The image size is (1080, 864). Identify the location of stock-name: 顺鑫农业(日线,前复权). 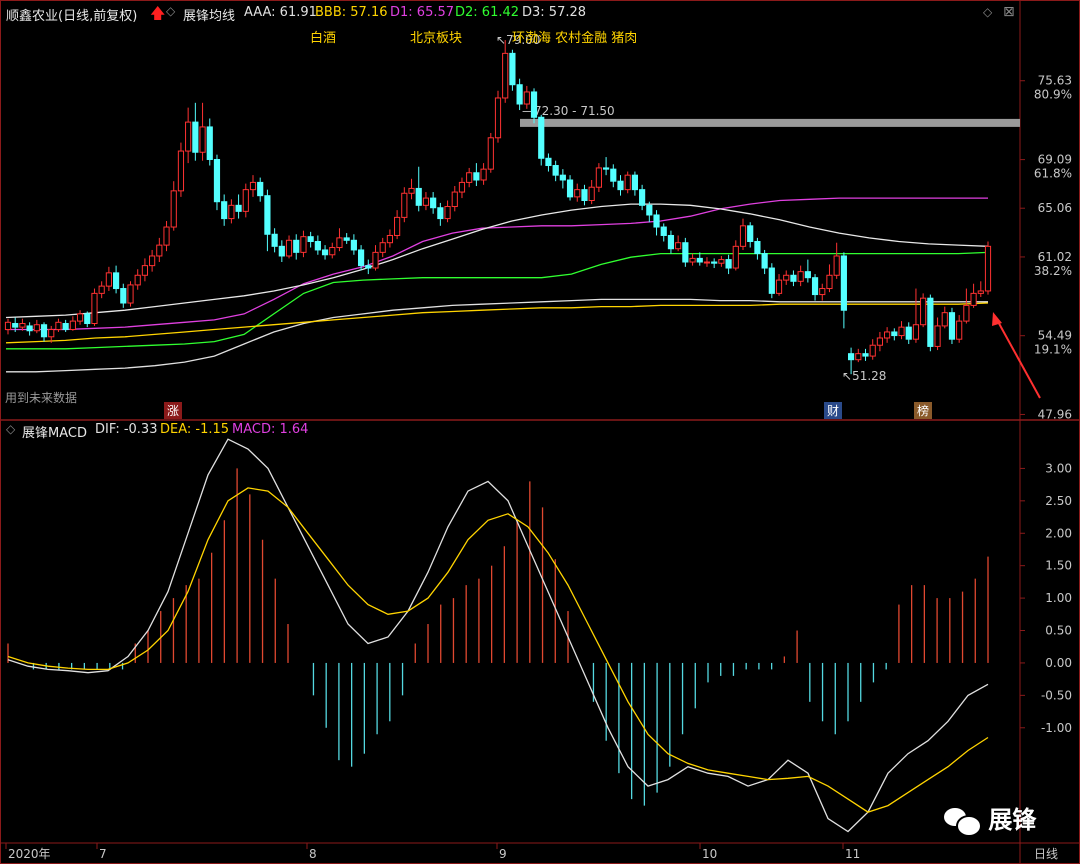
(71, 16).